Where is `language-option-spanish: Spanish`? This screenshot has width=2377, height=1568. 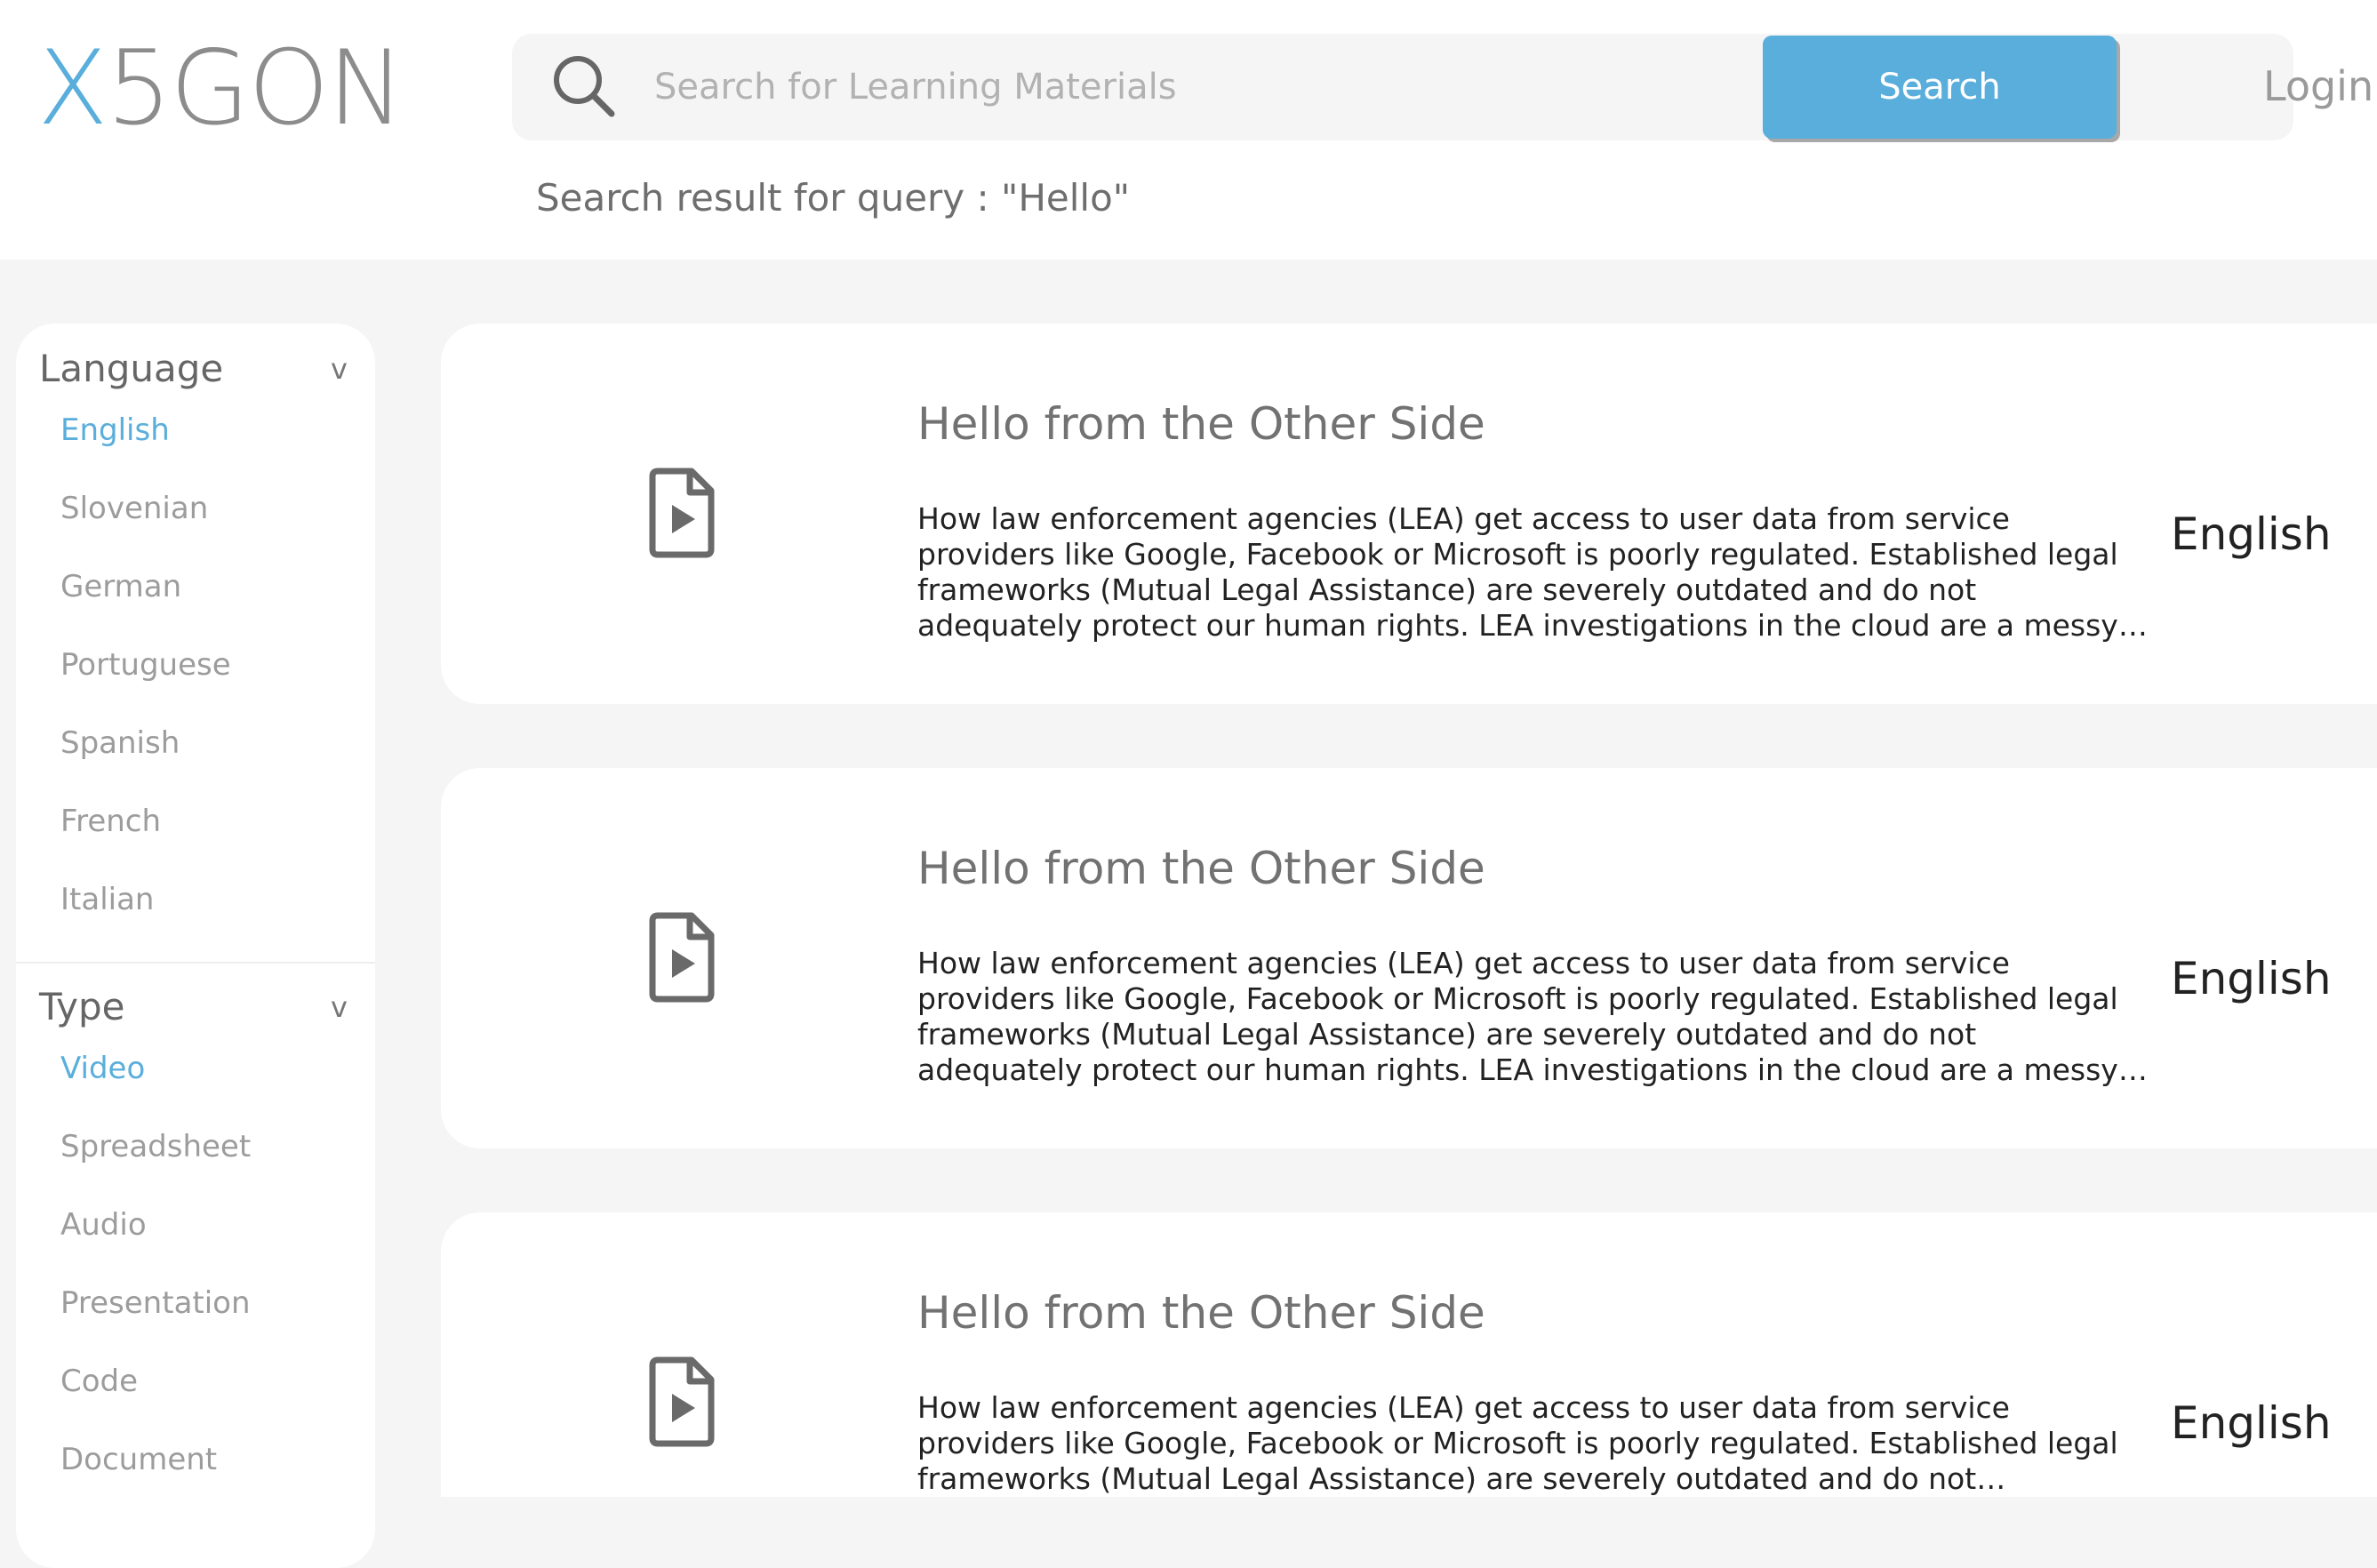 language-option-spanish: Spanish is located at coordinates (120, 743).